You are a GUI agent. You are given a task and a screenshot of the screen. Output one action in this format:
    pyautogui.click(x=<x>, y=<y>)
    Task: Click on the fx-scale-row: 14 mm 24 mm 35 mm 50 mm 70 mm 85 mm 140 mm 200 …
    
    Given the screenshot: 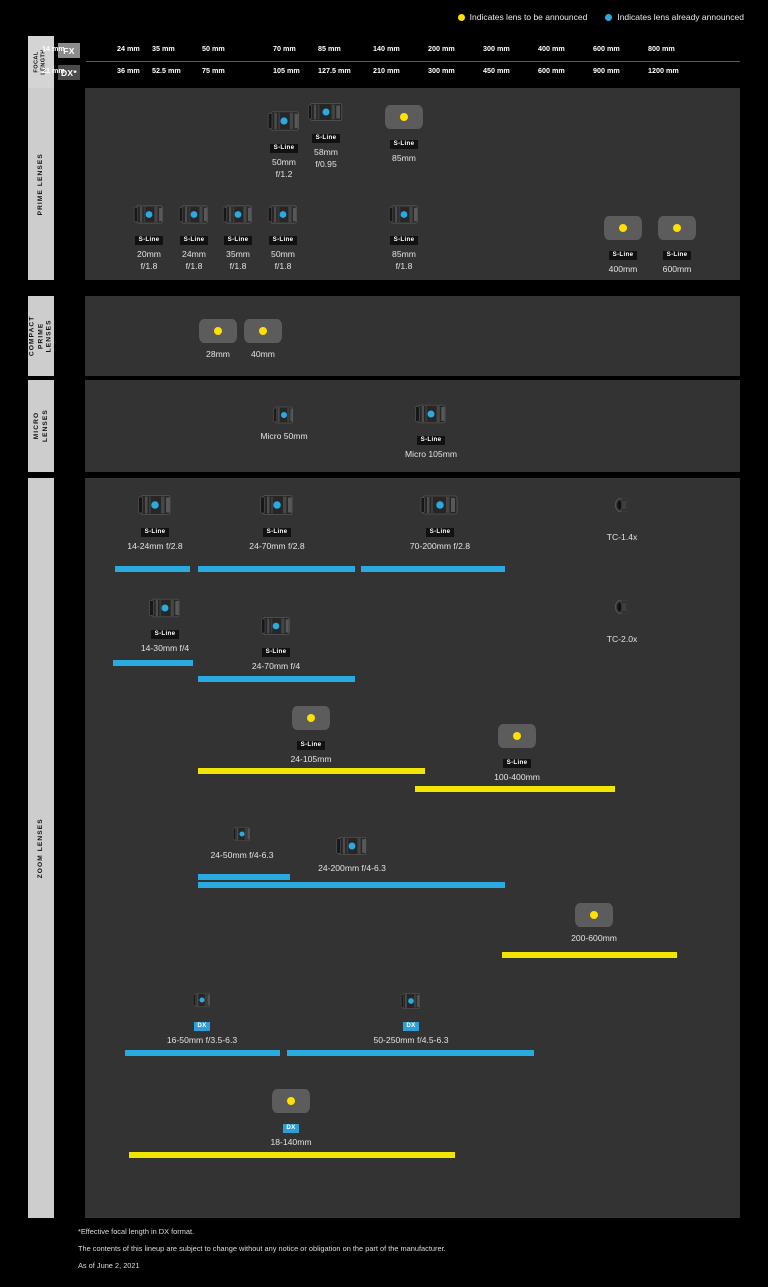 What is the action you would take?
    pyautogui.click(x=384, y=51)
    